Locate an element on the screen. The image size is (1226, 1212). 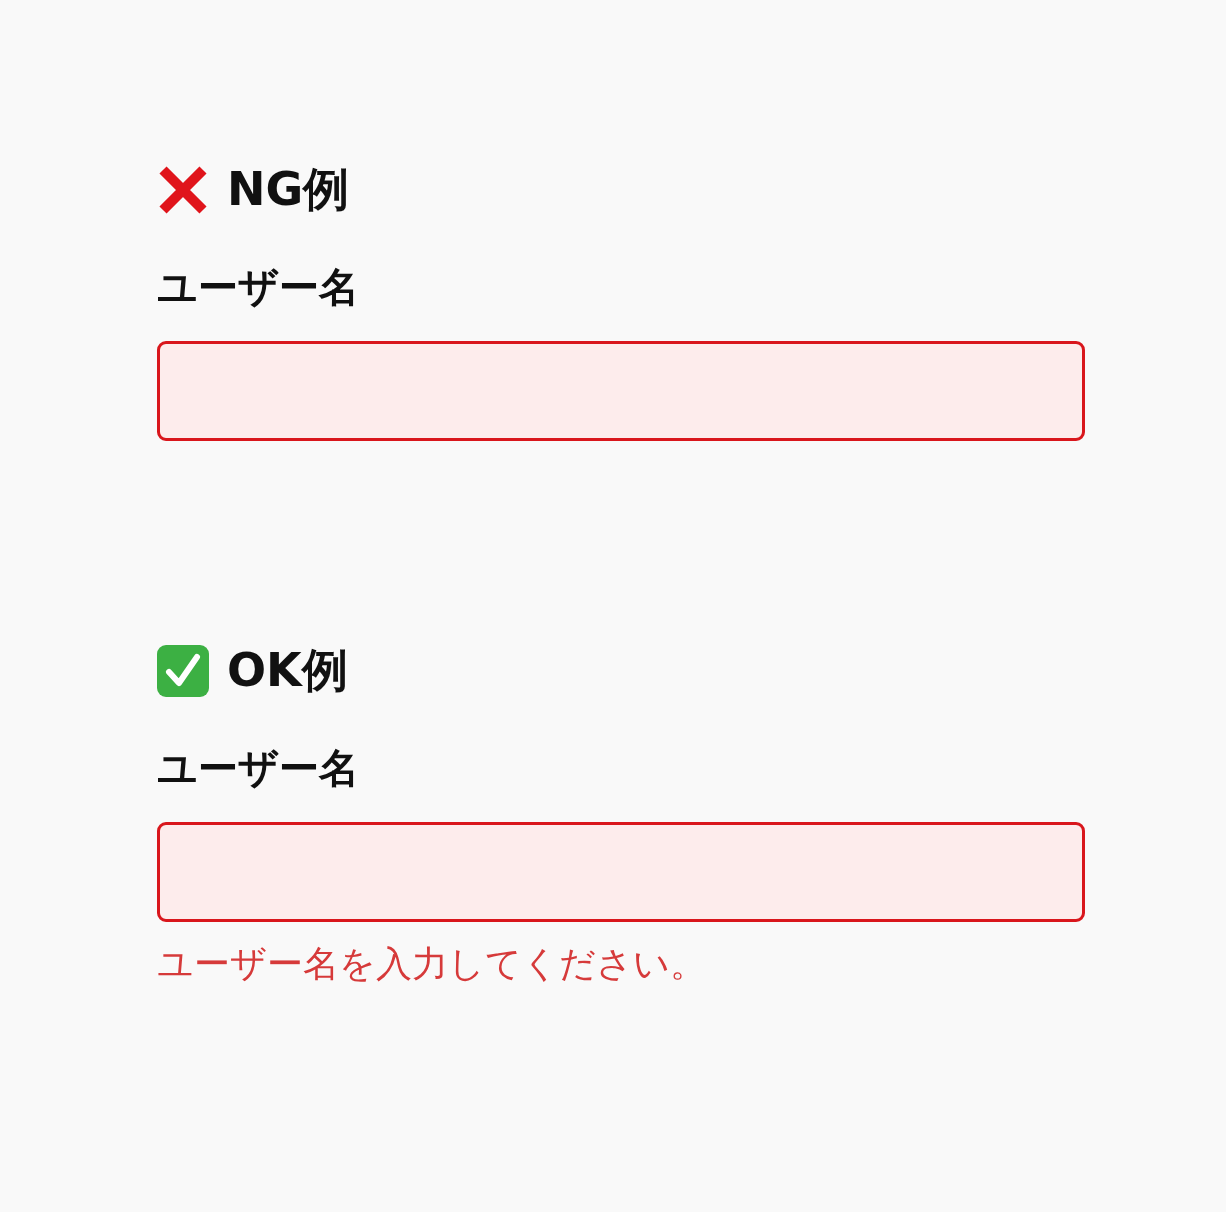
section-title: NG例 is located at coordinates (288, 189).